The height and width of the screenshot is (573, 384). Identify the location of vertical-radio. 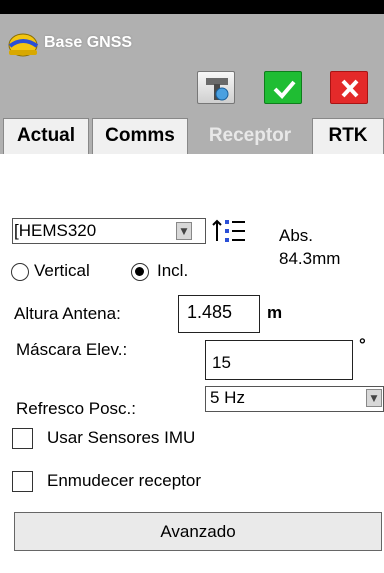
(20, 272).